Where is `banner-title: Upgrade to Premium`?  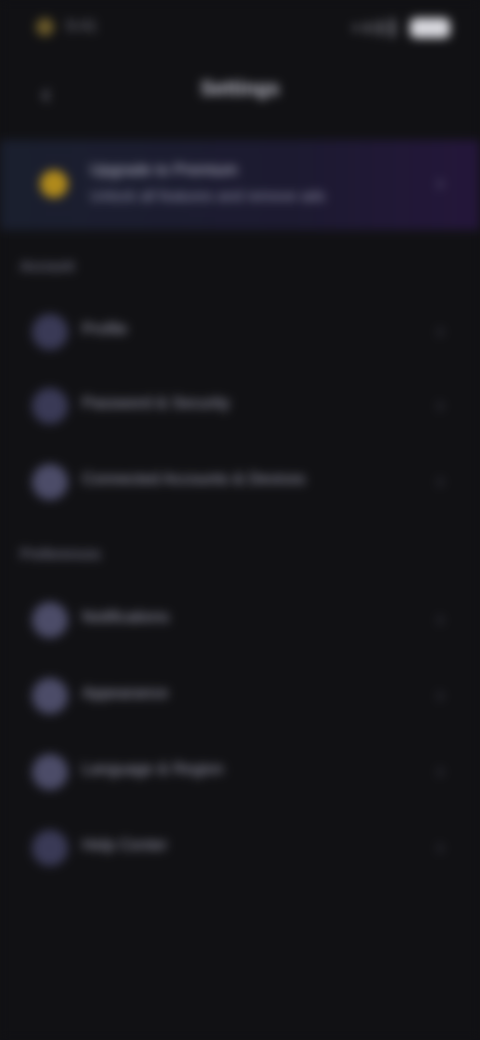
banner-title: Upgrade to Premium is located at coordinates (164, 170).